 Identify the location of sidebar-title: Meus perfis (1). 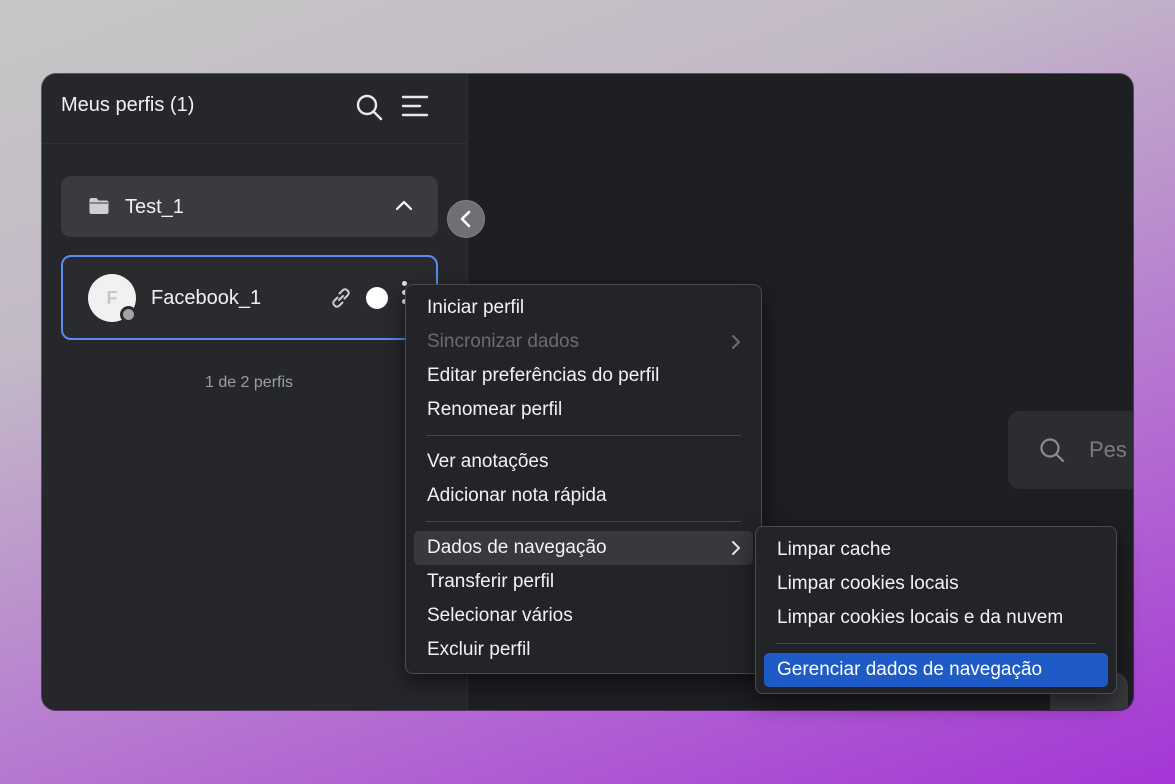
(128, 105).